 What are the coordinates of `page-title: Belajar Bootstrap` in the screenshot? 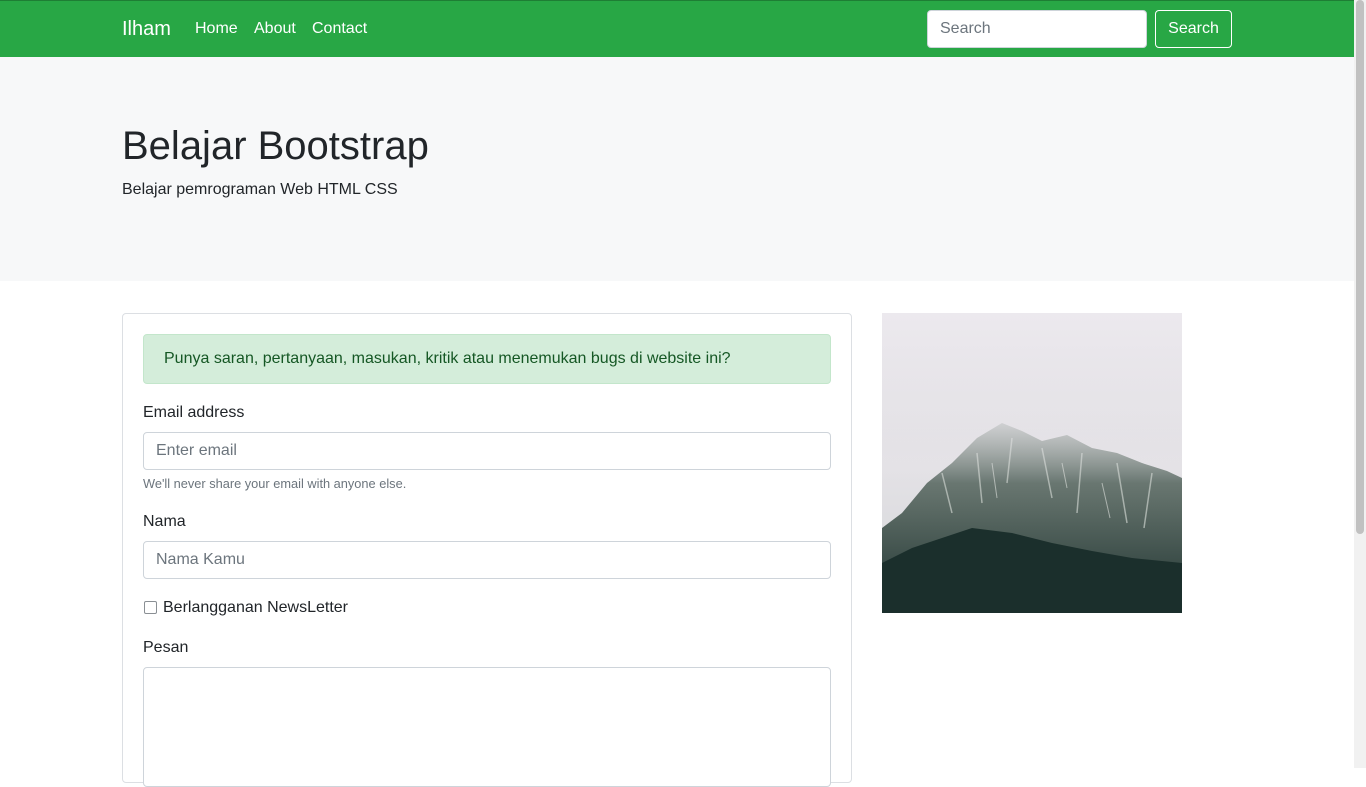 It's located at (275, 146).